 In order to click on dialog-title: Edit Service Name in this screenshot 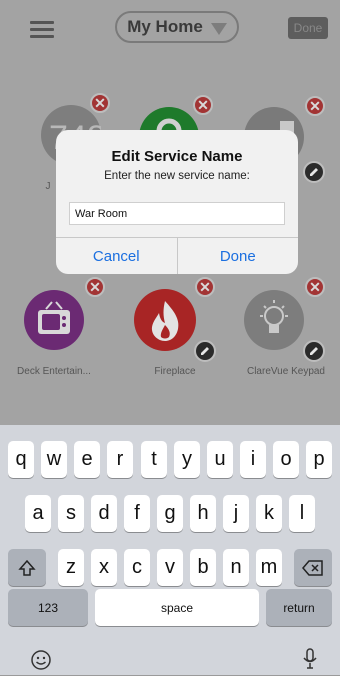, I will do `click(177, 156)`.